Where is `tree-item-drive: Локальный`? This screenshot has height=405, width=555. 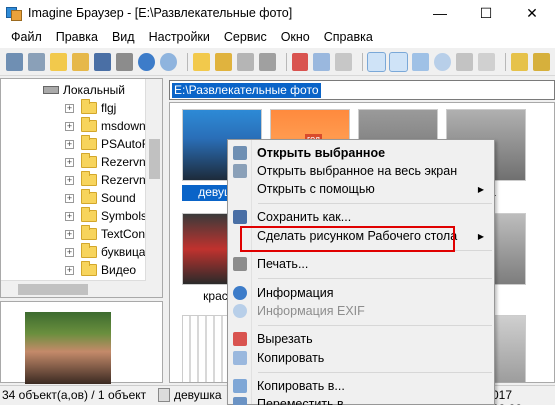 tree-item-drive: Локальный is located at coordinates (76, 90).